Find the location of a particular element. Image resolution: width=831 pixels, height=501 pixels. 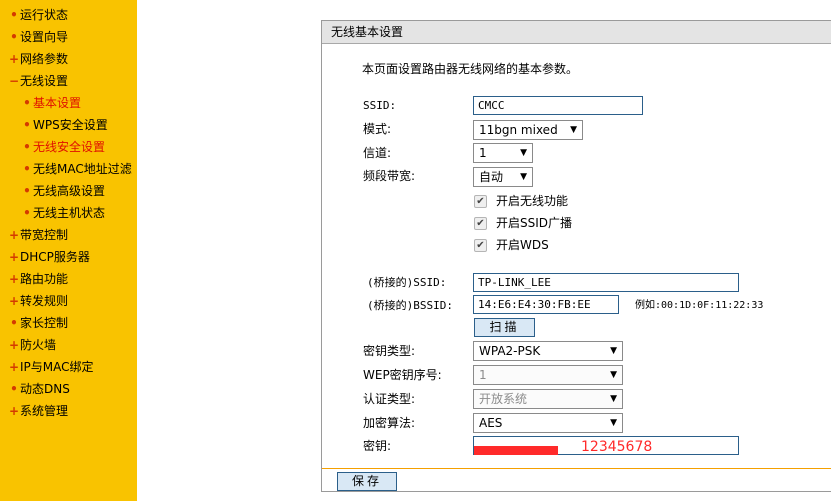

sidebar-item: • 基本设置 is located at coordinates (51, 103).